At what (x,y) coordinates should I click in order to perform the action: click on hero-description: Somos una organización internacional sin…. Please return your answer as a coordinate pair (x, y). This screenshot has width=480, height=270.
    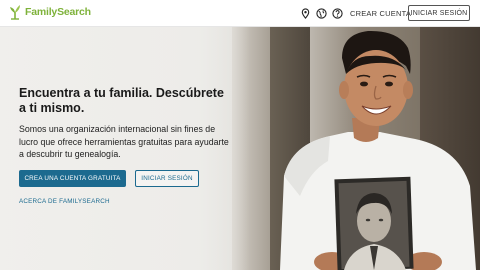
    Looking at the image, I should click on (124, 141).